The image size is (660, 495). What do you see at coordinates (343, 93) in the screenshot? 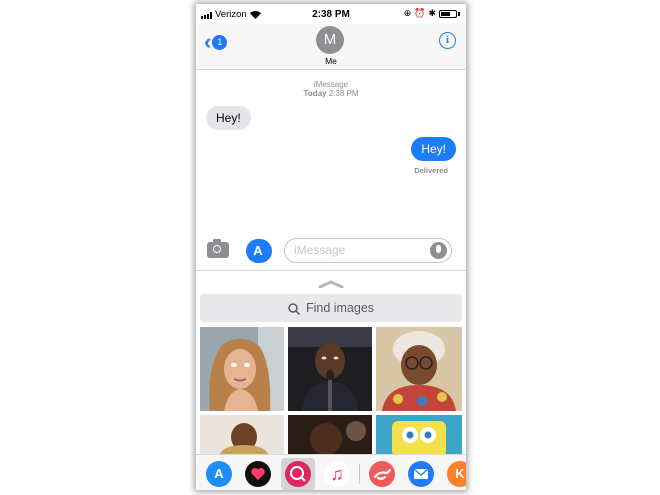
I see `date-time: 2:38 PM` at bounding box center [343, 93].